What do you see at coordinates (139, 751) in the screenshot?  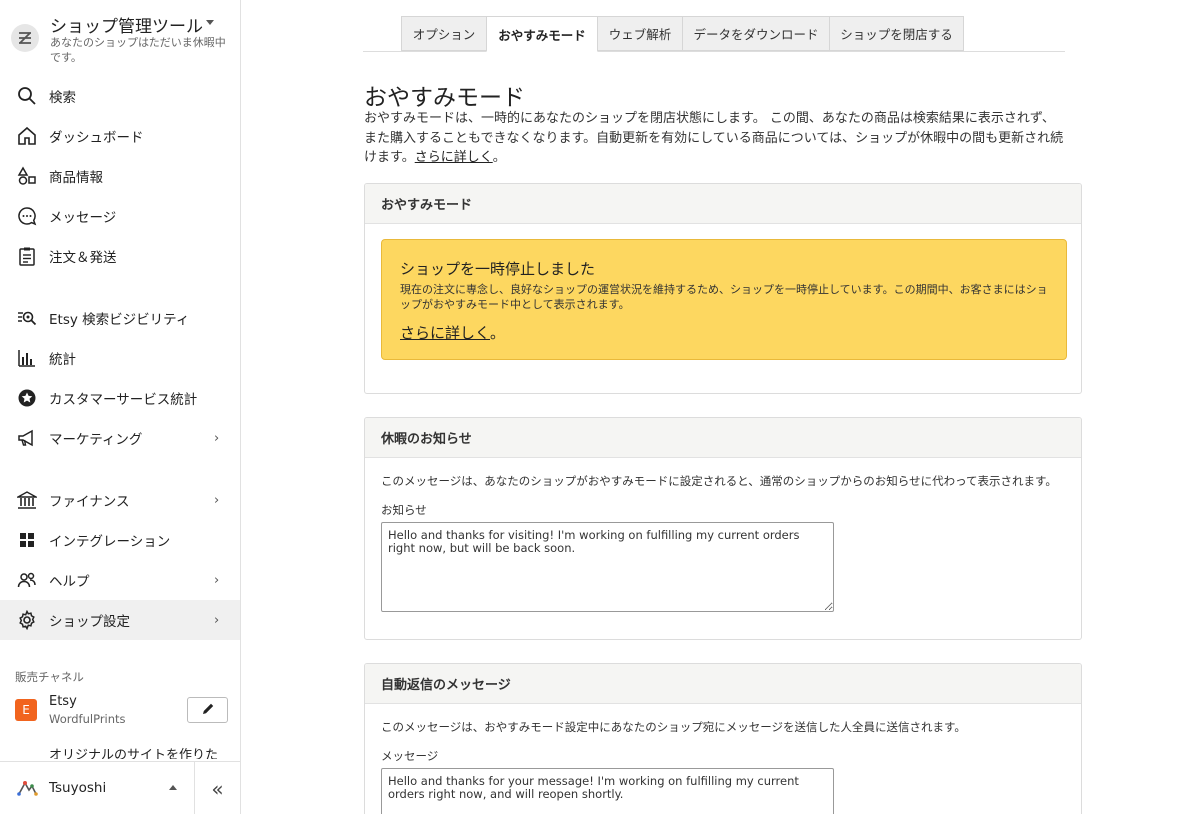 I see `create-site-promo: オリジナルのサイトを作りた` at bounding box center [139, 751].